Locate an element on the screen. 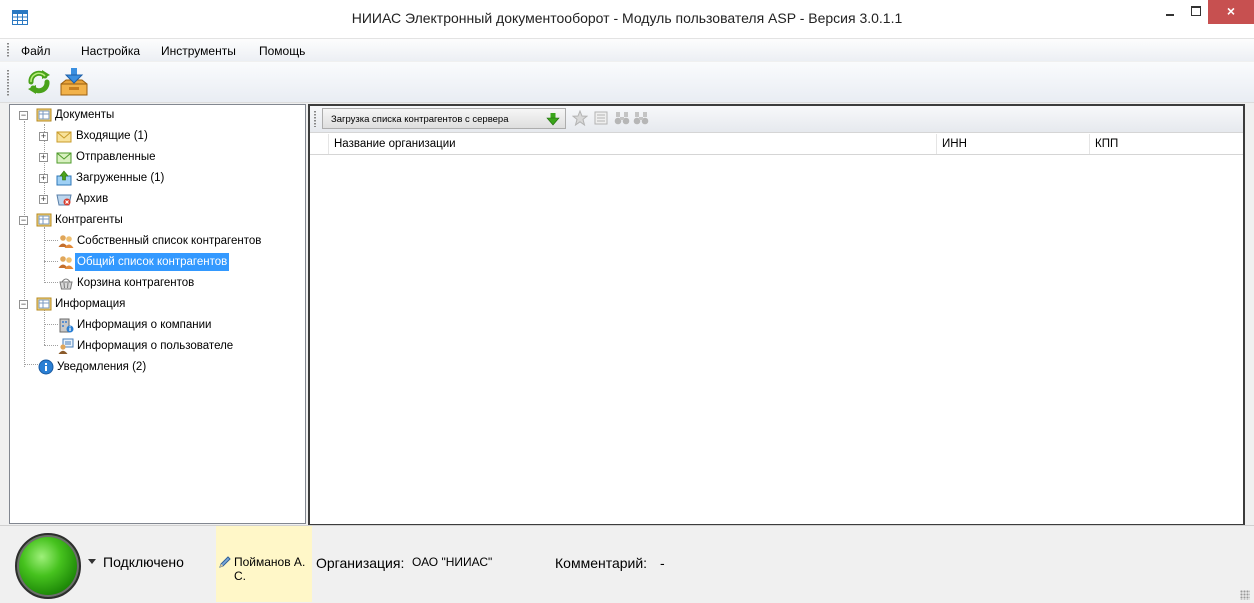 The image size is (1254, 603). tree-node-information: − Информация is located at coordinates (155, 304).